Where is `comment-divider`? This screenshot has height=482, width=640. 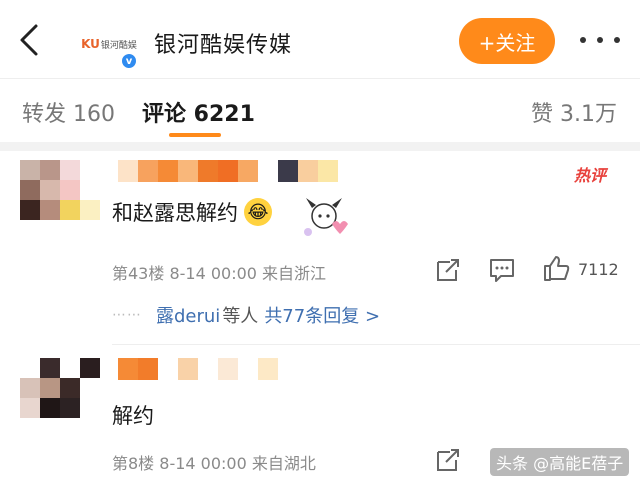
comment-divider is located at coordinates (376, 344).